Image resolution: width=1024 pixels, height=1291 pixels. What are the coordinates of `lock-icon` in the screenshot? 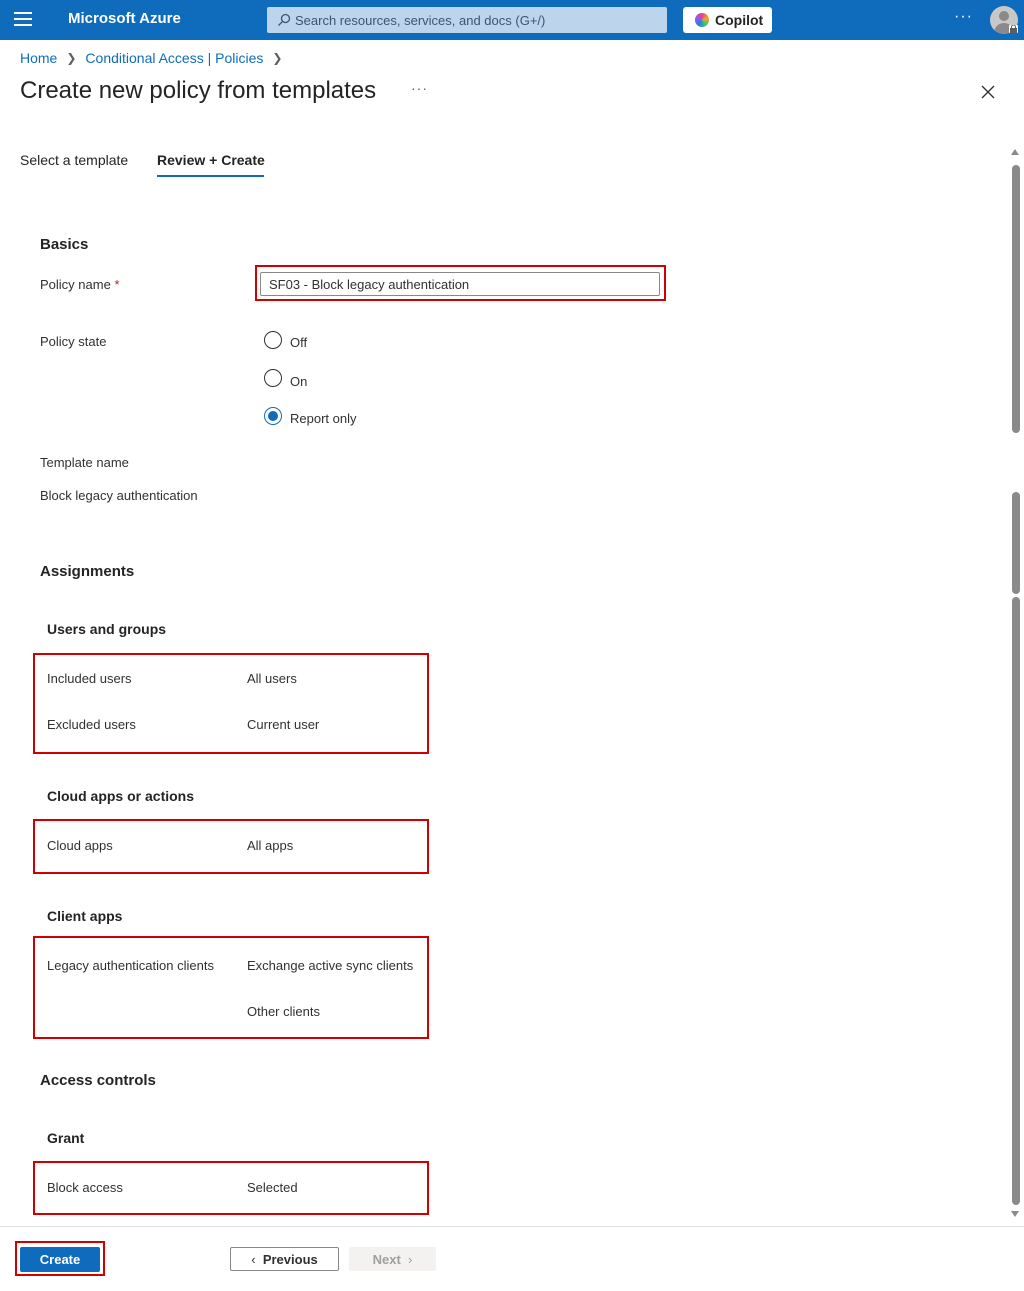 It's located at (1013, 29).